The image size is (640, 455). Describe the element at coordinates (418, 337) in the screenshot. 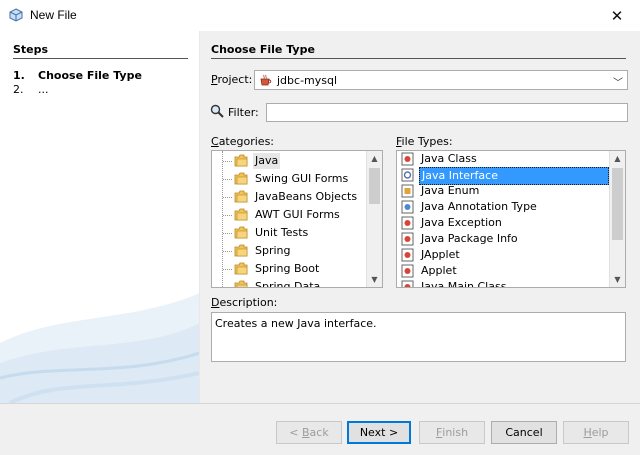

I see `description-text: Creates a new Java interface.` at that location.